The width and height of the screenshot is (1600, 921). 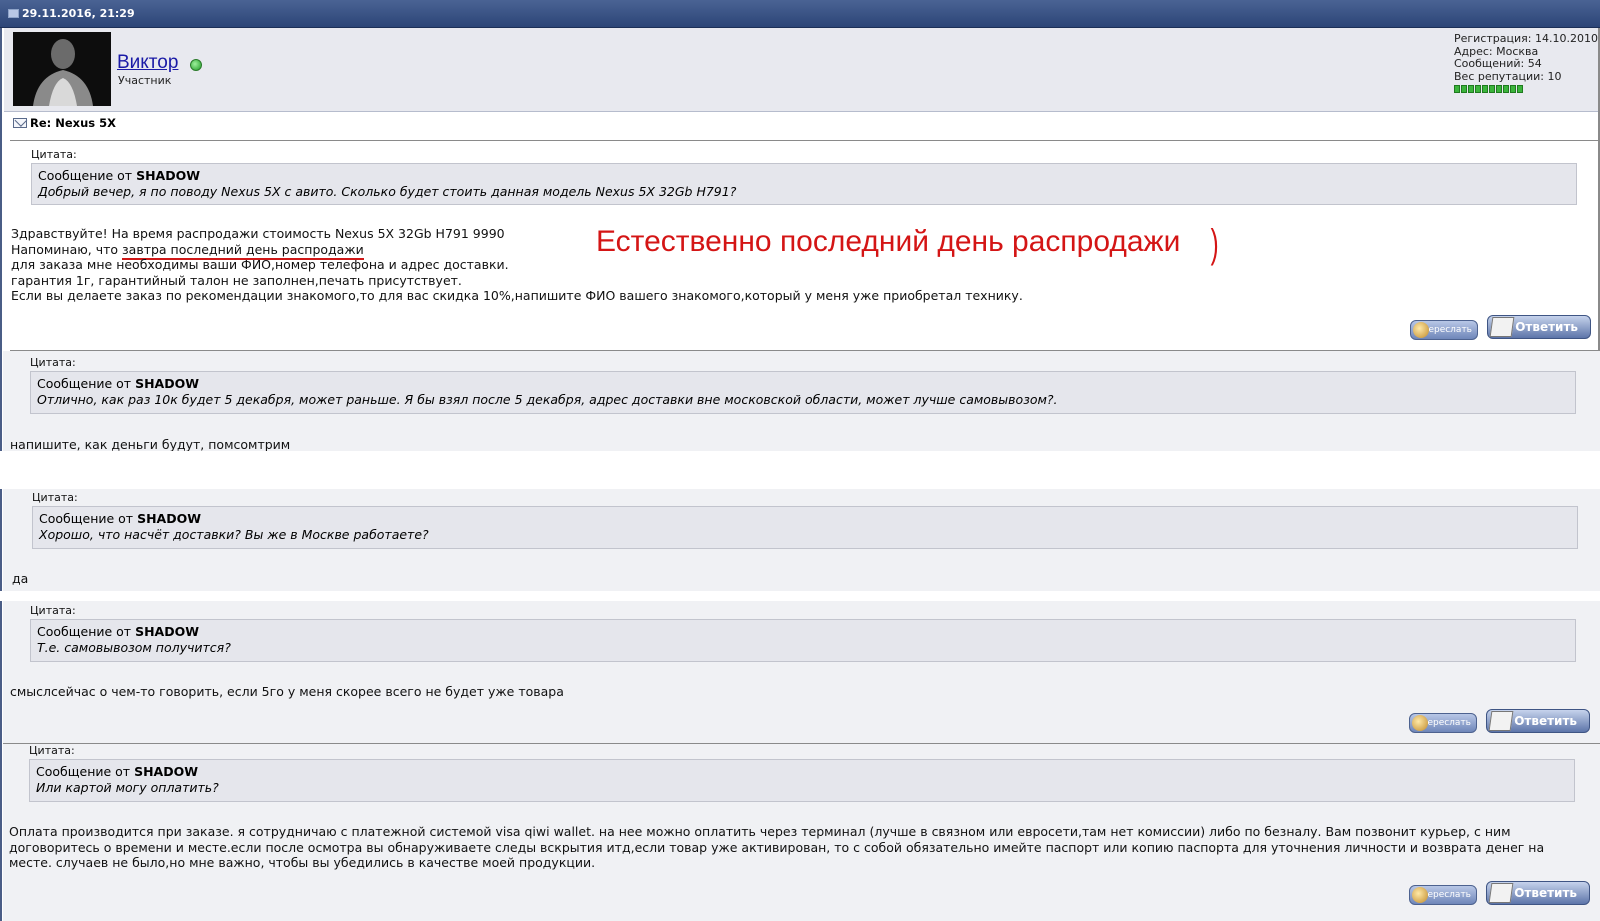 I want to click on post-subject: Re: Nexus 5X, so click(x=64, y=123).